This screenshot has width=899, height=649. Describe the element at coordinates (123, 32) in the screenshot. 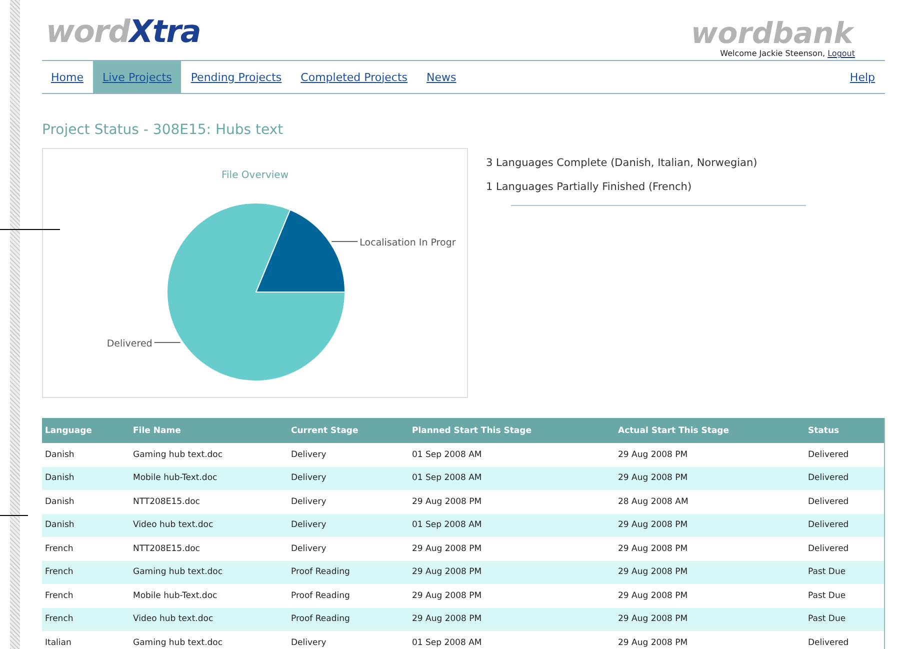

I see `wordxtra-logo: wordXtra` at that location.